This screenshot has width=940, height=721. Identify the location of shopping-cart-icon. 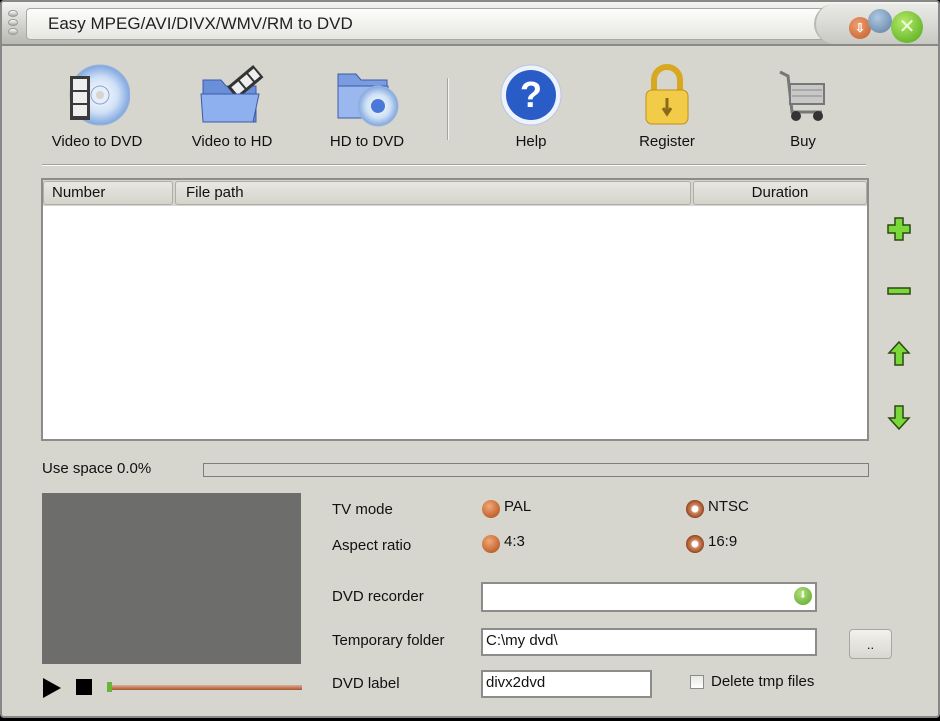
(802, 95).